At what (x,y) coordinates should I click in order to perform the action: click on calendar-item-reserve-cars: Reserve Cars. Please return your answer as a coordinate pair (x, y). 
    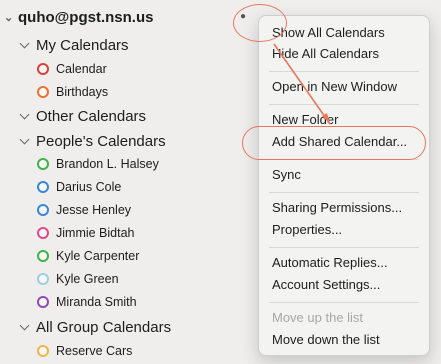
    Looking at the image, I should click on (84, 351).